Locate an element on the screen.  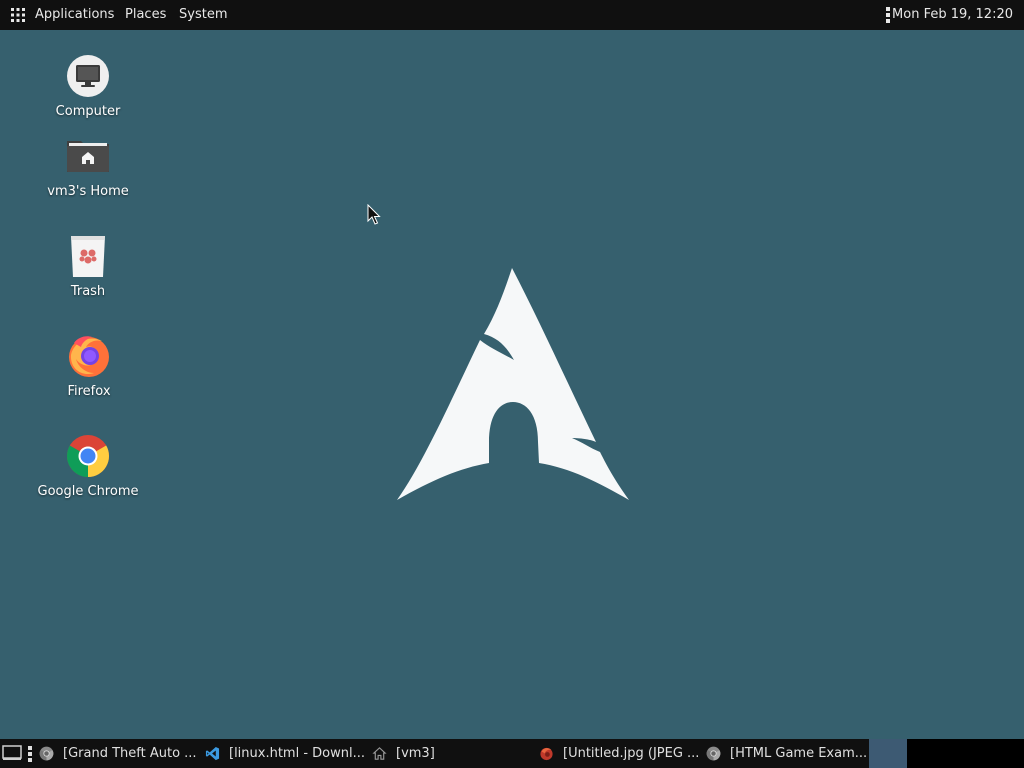
desktop-icon-label: Firefox is located at coordinates (89, 391).